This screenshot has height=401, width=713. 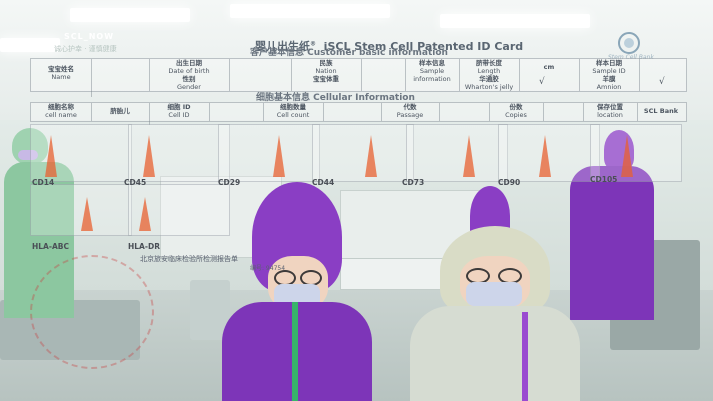 I want to click on bank-logo-icon, so click(x=629, y=43).